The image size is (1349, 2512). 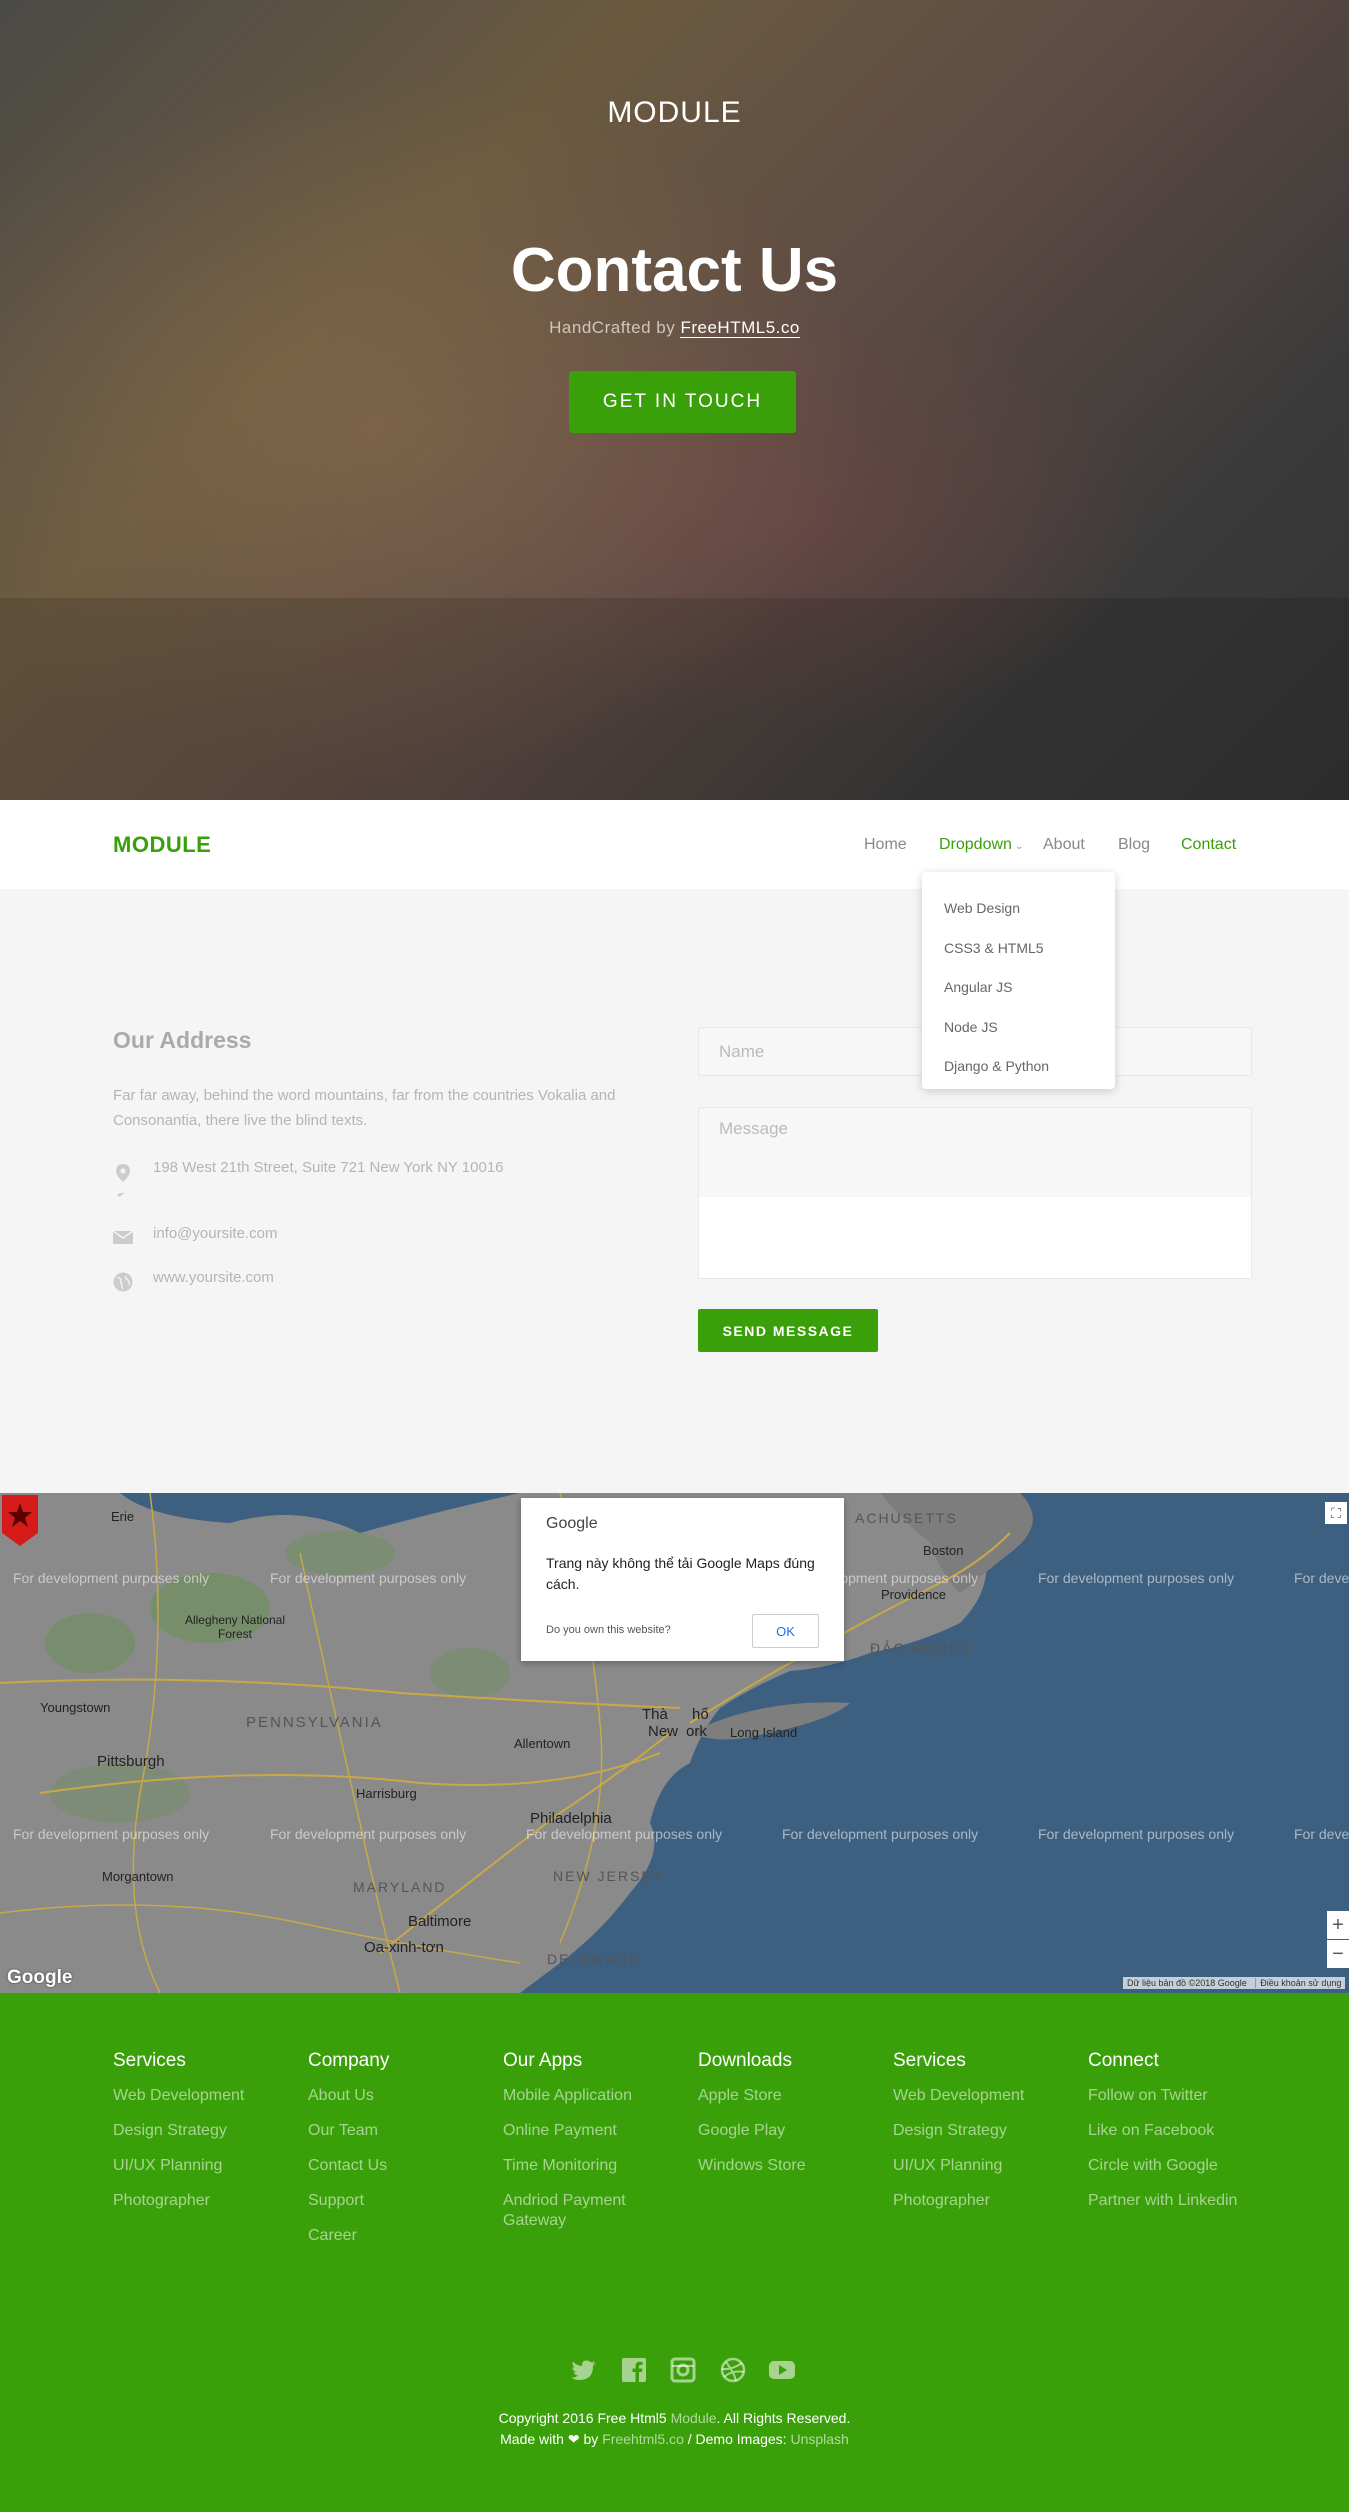 I want to click on footer-link: Career, so click(x=398, y=2236).